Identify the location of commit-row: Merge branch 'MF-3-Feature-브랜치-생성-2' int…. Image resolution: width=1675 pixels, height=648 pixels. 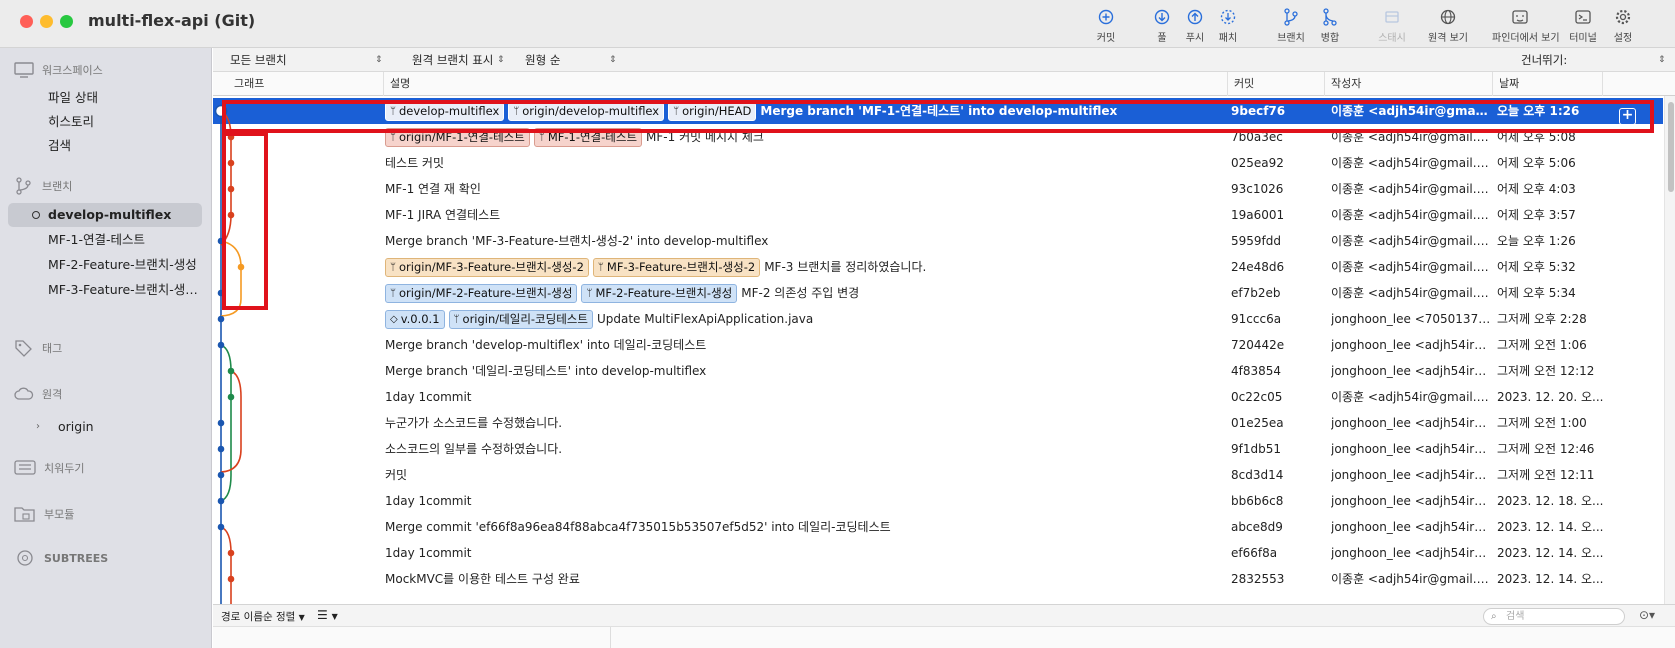
(938, 241).